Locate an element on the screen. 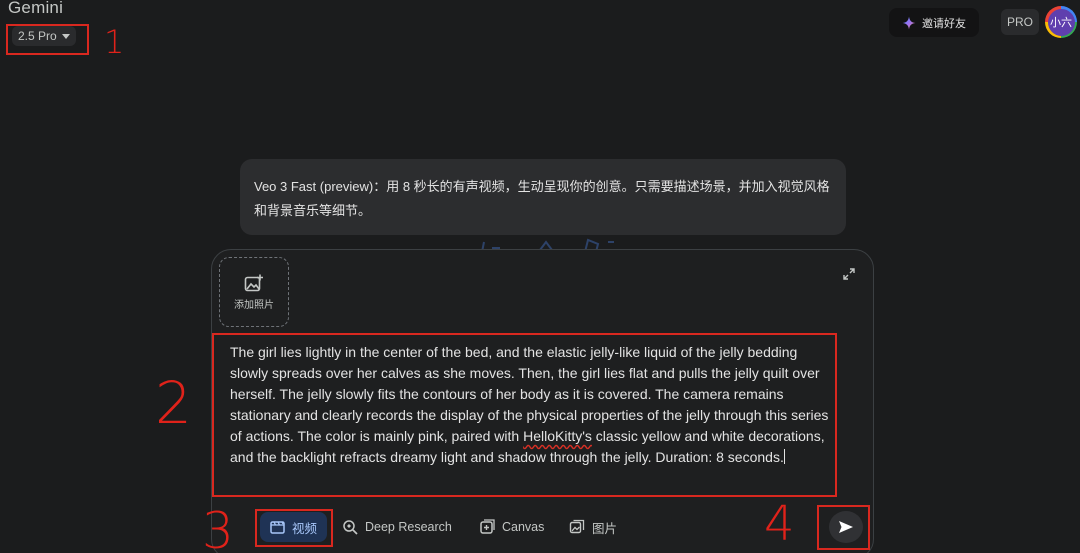 Image resolution: width=1080 pixels, height=553 pixels. video-icon is located at coordinates (277, 527).